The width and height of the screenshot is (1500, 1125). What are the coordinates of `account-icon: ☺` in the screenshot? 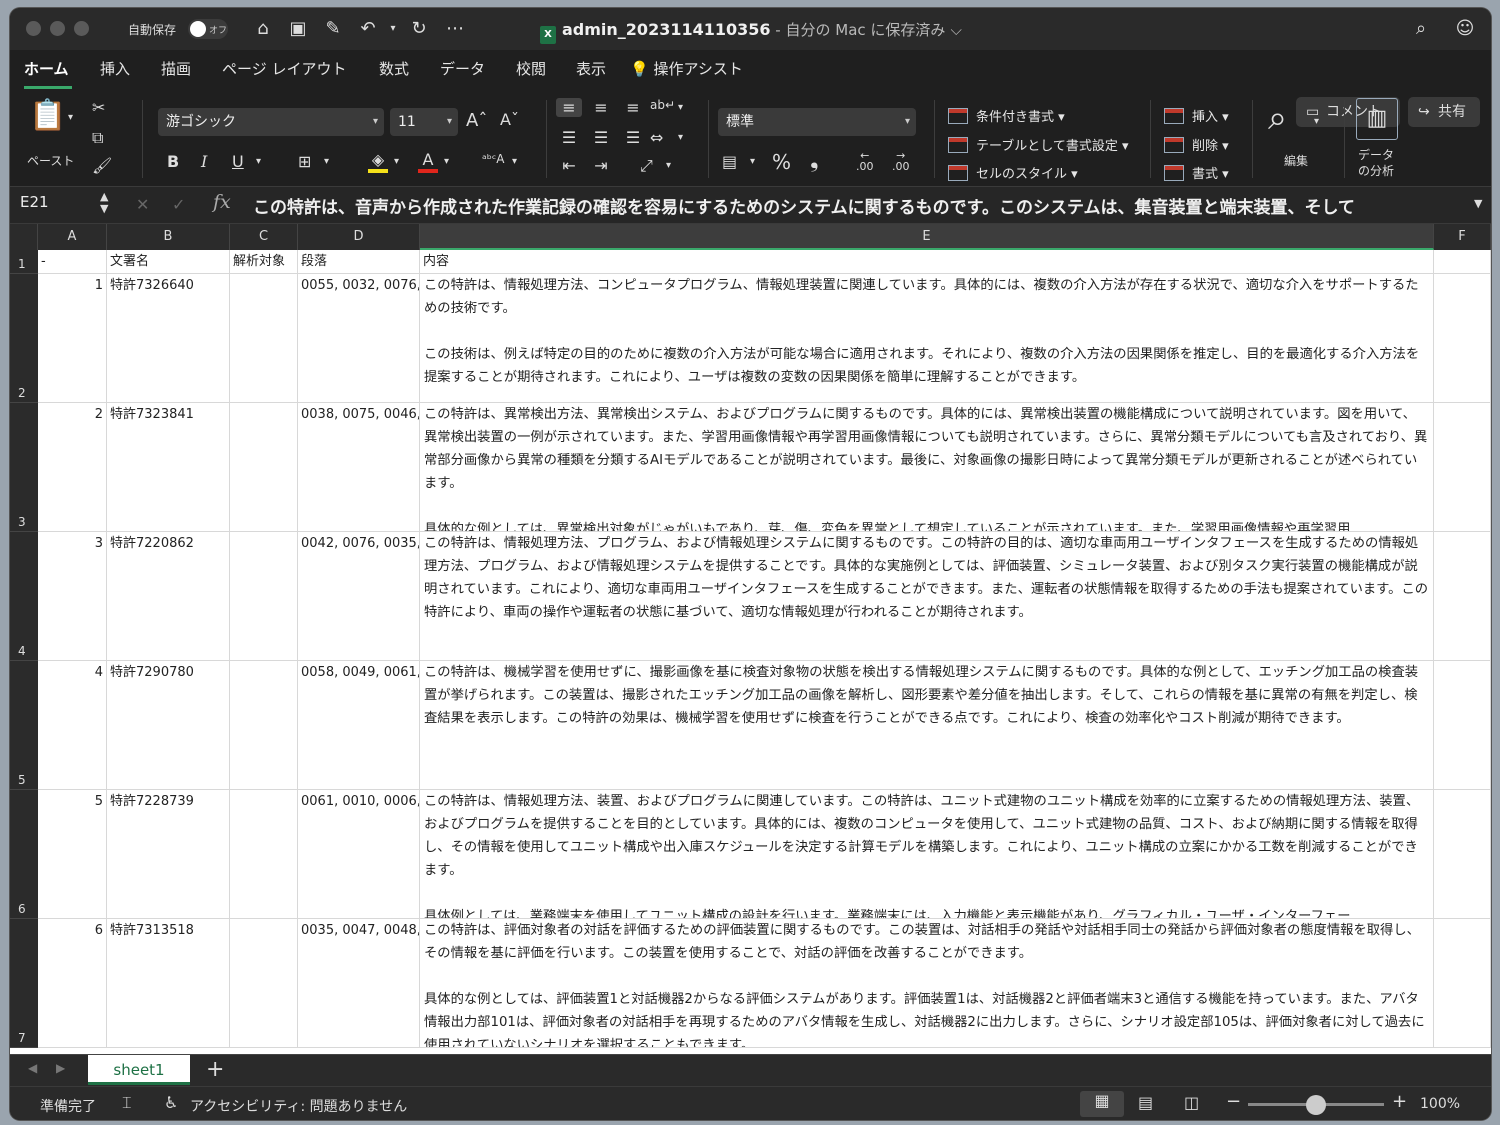 It's located at (1465, 29).